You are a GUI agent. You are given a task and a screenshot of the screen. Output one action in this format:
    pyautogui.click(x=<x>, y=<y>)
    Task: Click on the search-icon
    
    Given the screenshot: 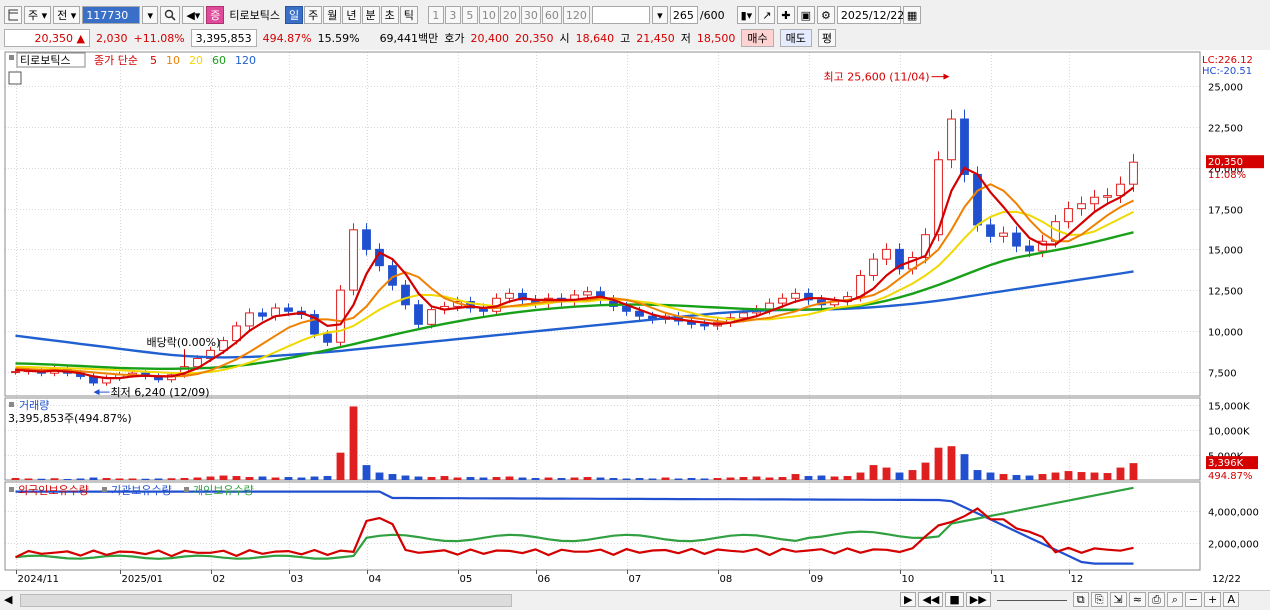 What is the action you would take?
    pyautogui.click(x=170, y=15)
    